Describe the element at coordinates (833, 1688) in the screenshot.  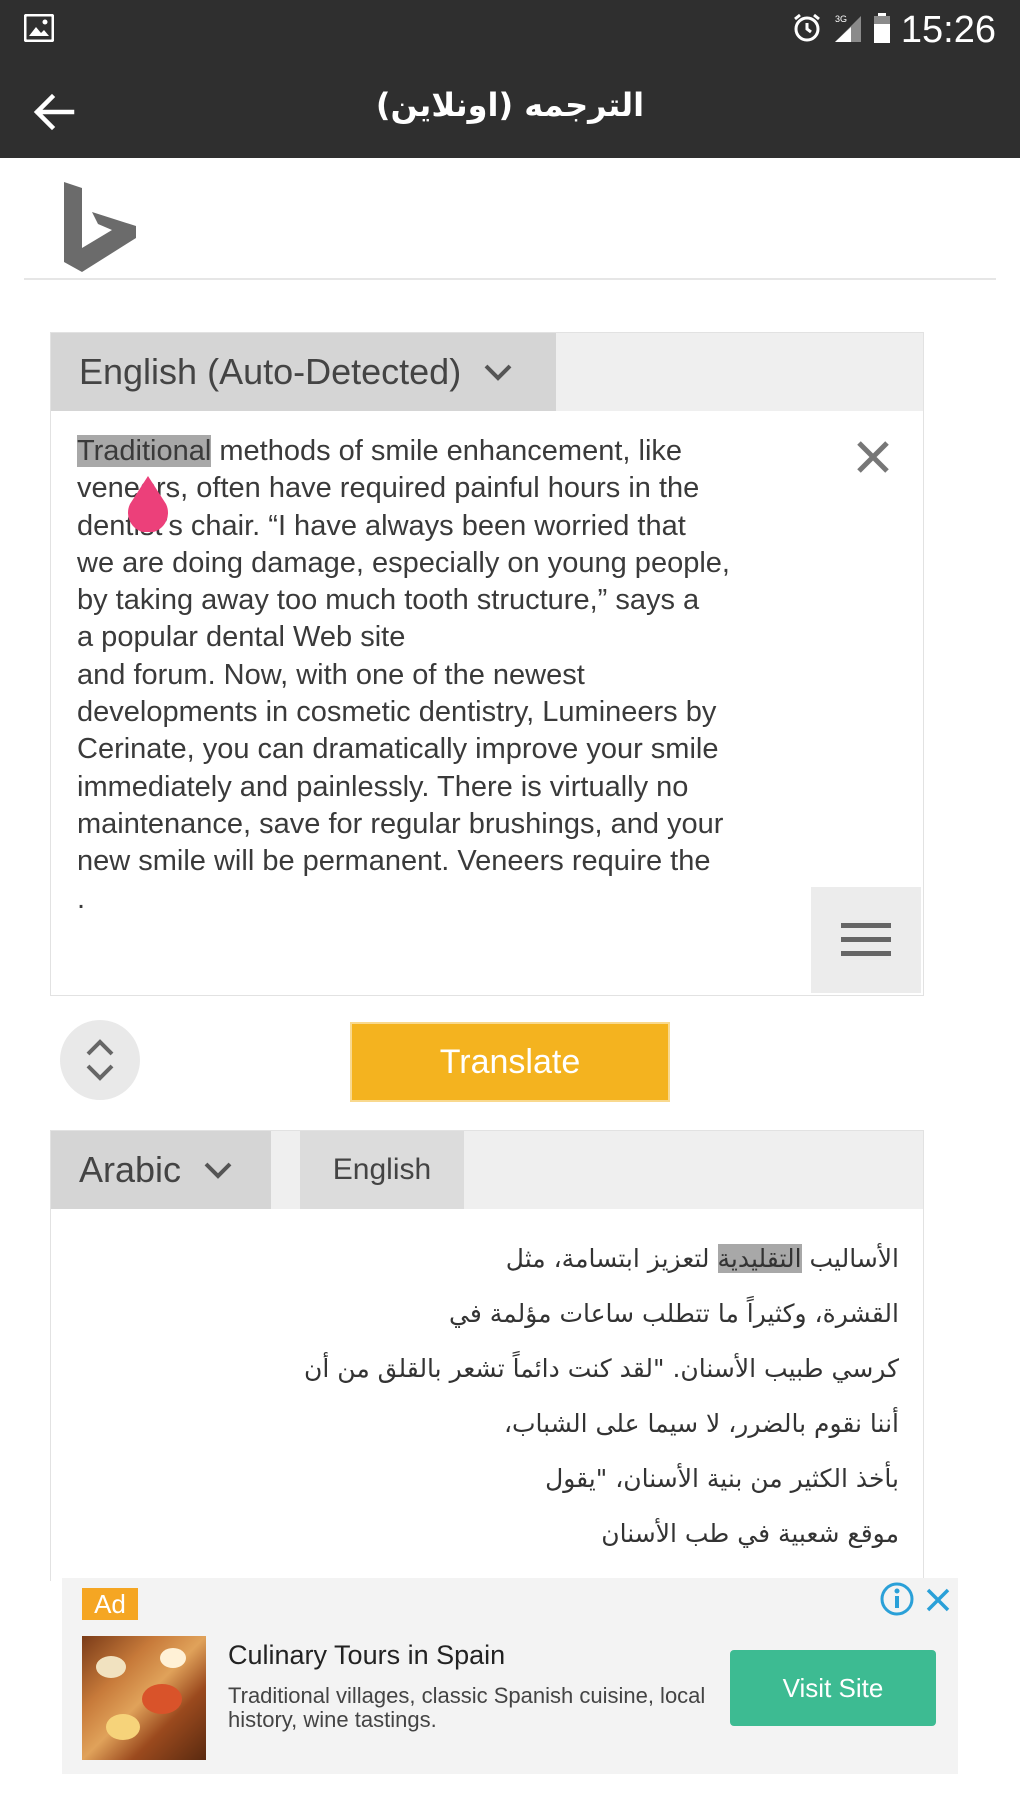
I see `visit-site-button: Visit Site` at that location.